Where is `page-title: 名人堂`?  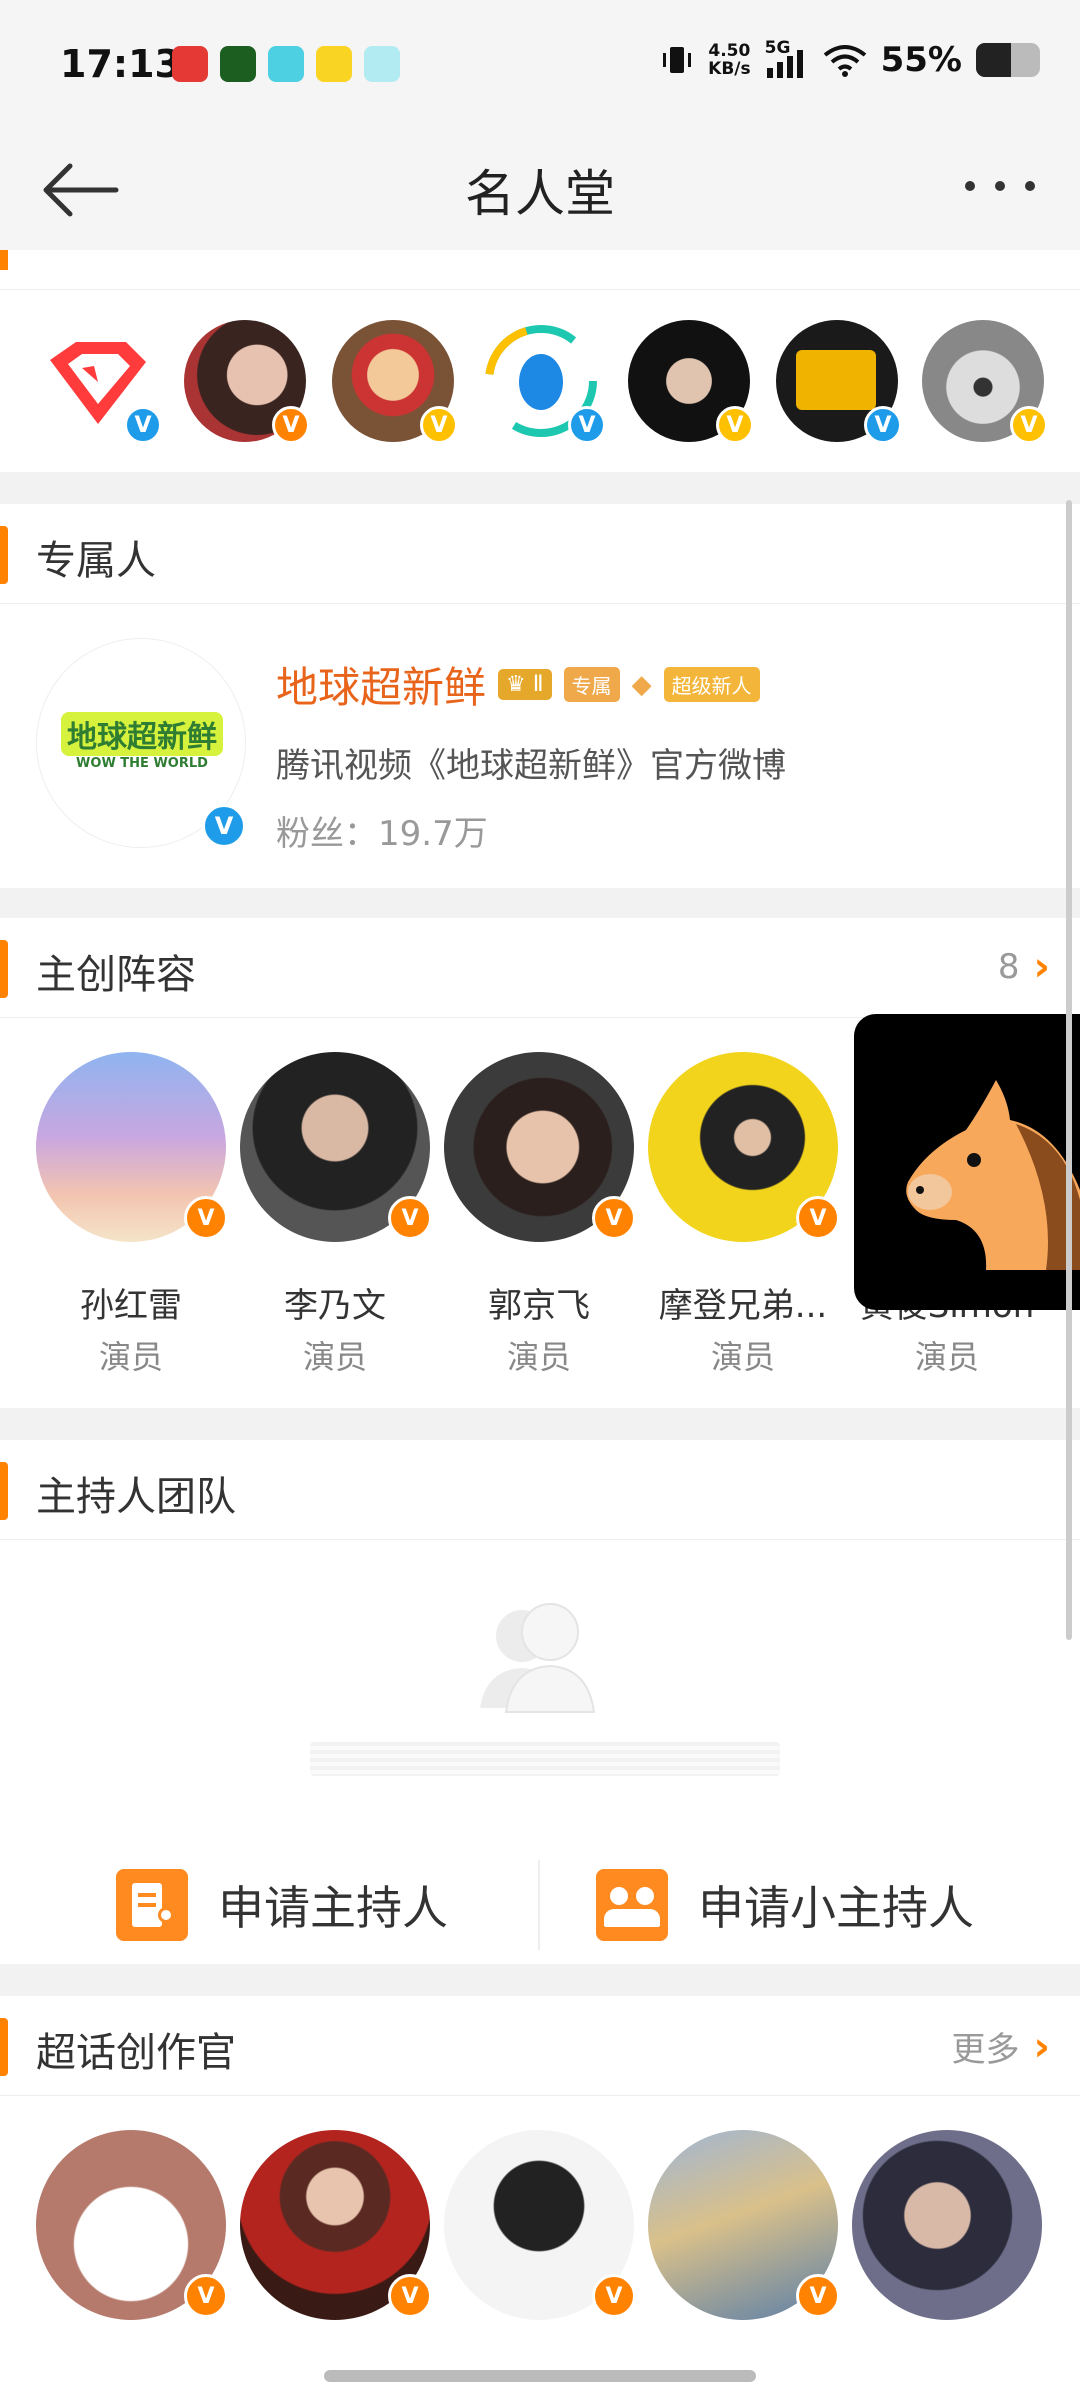 page-title: 名人堂 is located at coordinates (540, 194).